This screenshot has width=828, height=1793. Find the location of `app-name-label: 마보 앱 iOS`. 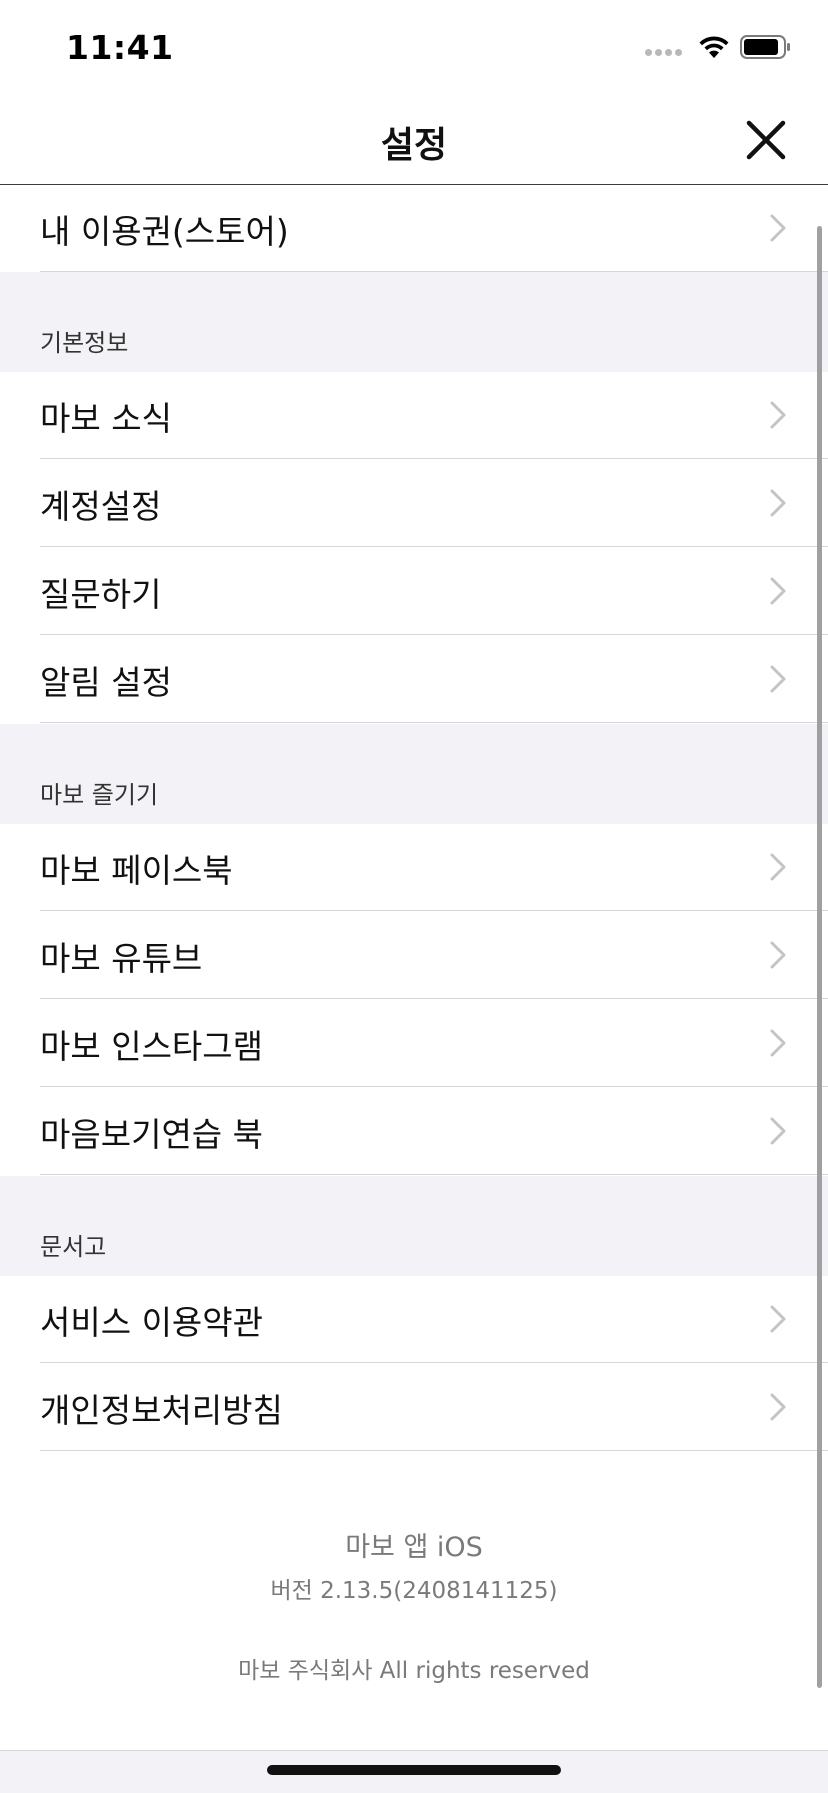

app-name-label: 마보 앱 iOS is located at coordinates (414, 1547).